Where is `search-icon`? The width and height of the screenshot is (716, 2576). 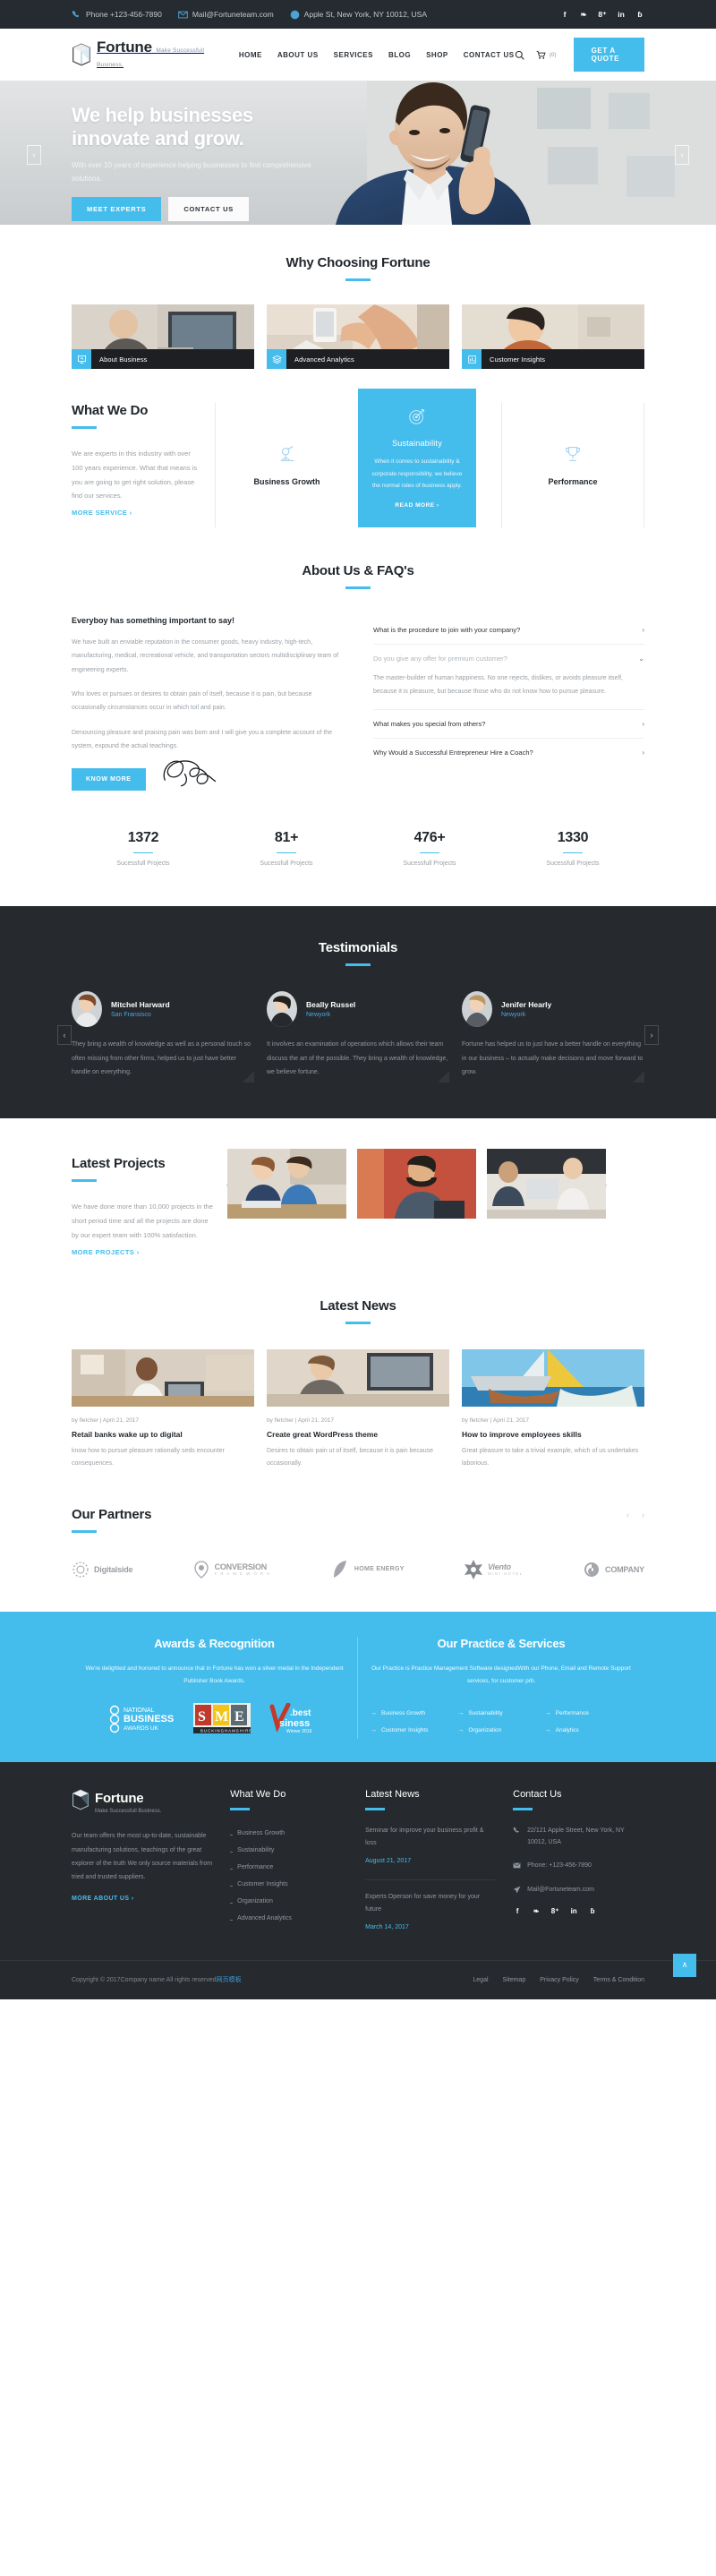
search-icon is located at coordinates (519, 55).